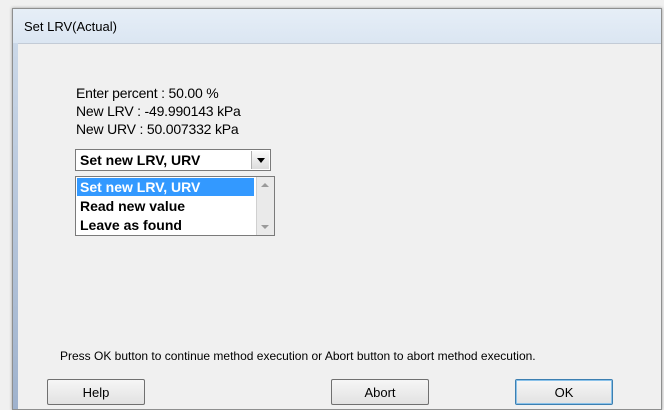  Describe the element at coordinates (70, 26) in the screenshot. I see `window-title: Set LRV(Actual)` at that location.